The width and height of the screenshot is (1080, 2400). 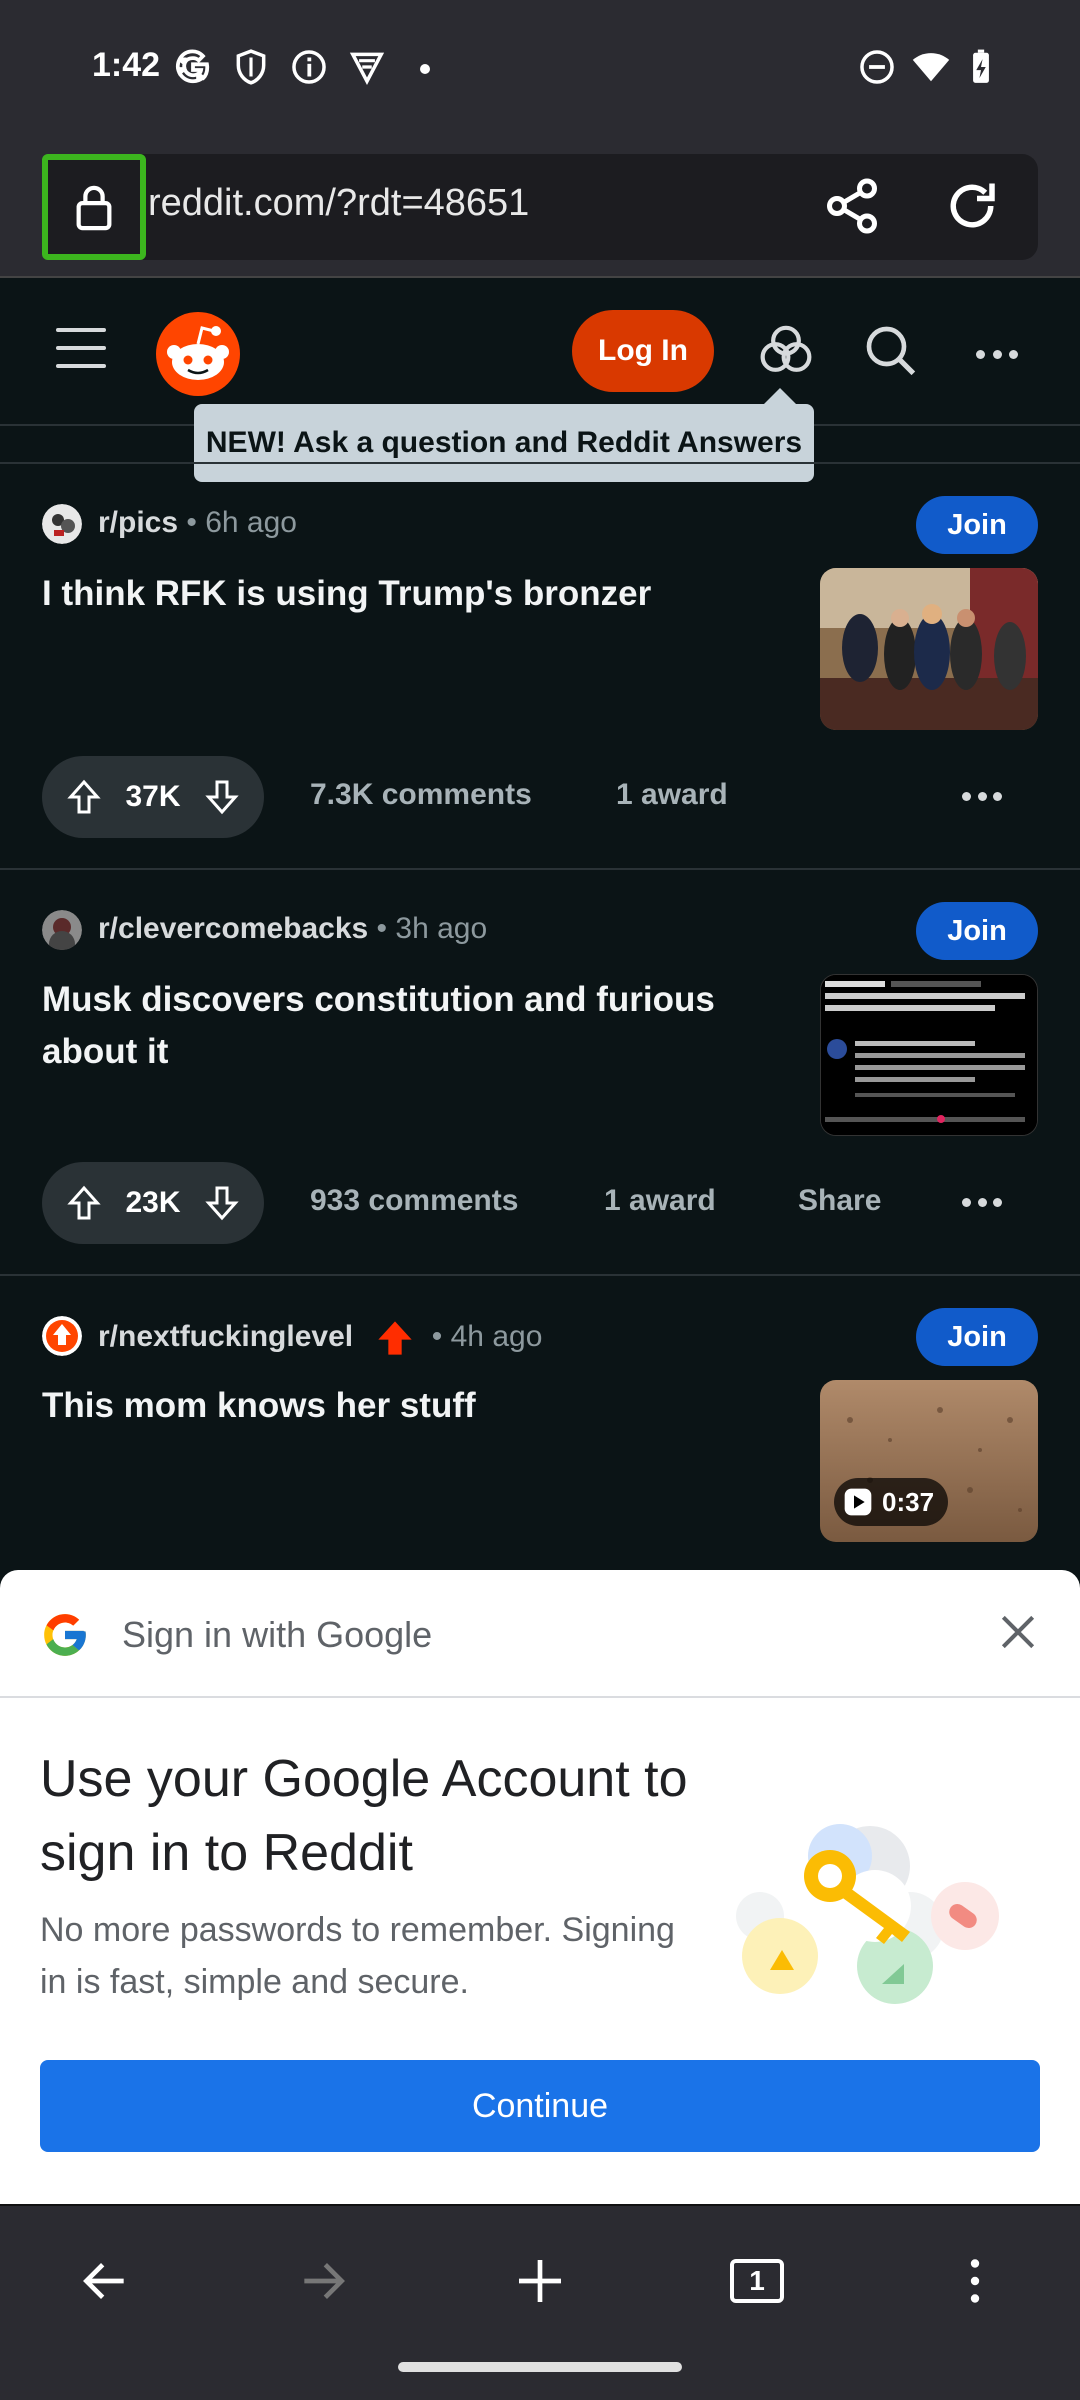 I want to click on post-time: • 4h ago, so click(x=487, y=1336).